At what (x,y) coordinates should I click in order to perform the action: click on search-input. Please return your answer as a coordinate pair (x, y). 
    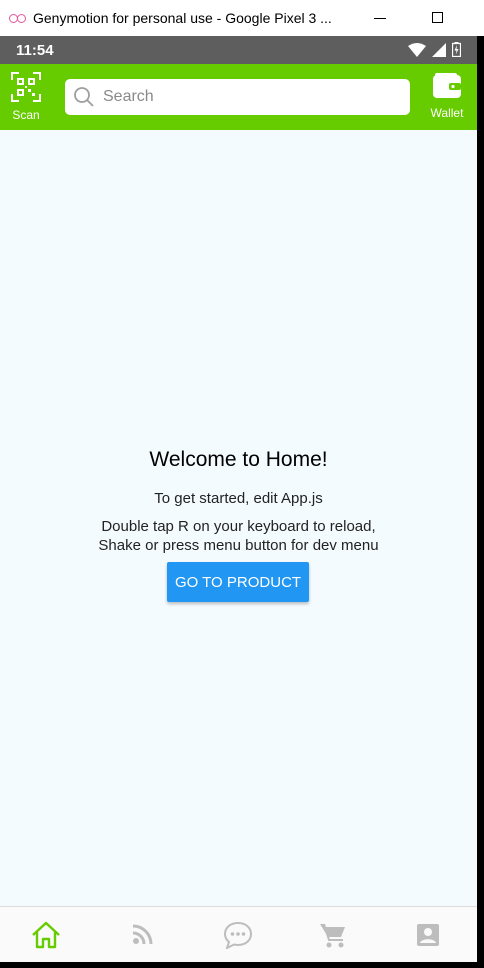
    Looking at the image, I should click on (248, 97).